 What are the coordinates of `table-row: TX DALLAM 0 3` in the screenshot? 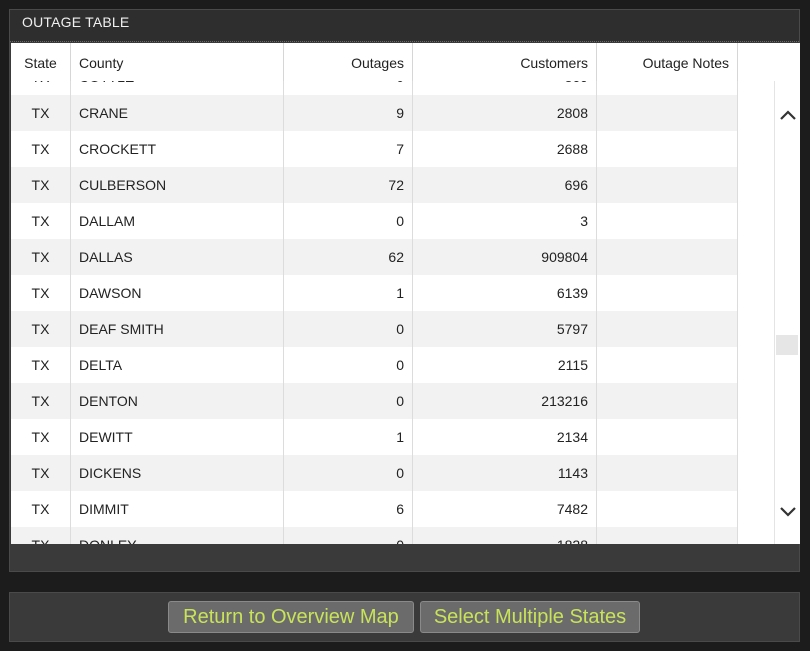 It's located at (374, 221).